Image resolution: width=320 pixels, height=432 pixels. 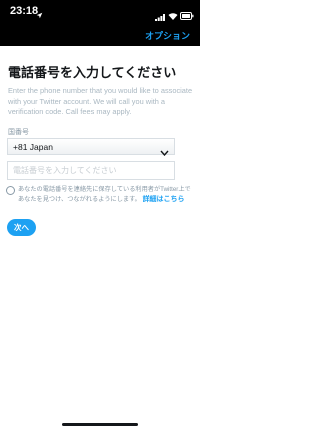 I want to click on battery-icon, so click(x=187, y=16).